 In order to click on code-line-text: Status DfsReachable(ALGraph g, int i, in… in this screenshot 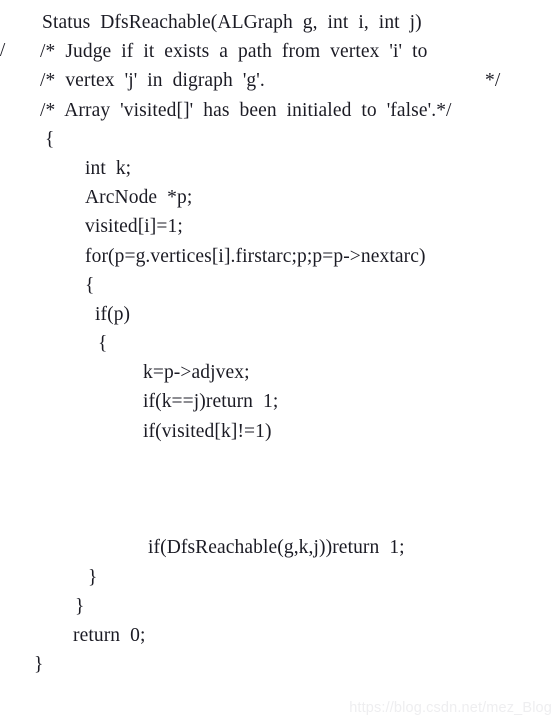, I will do `click(232, 22)`.